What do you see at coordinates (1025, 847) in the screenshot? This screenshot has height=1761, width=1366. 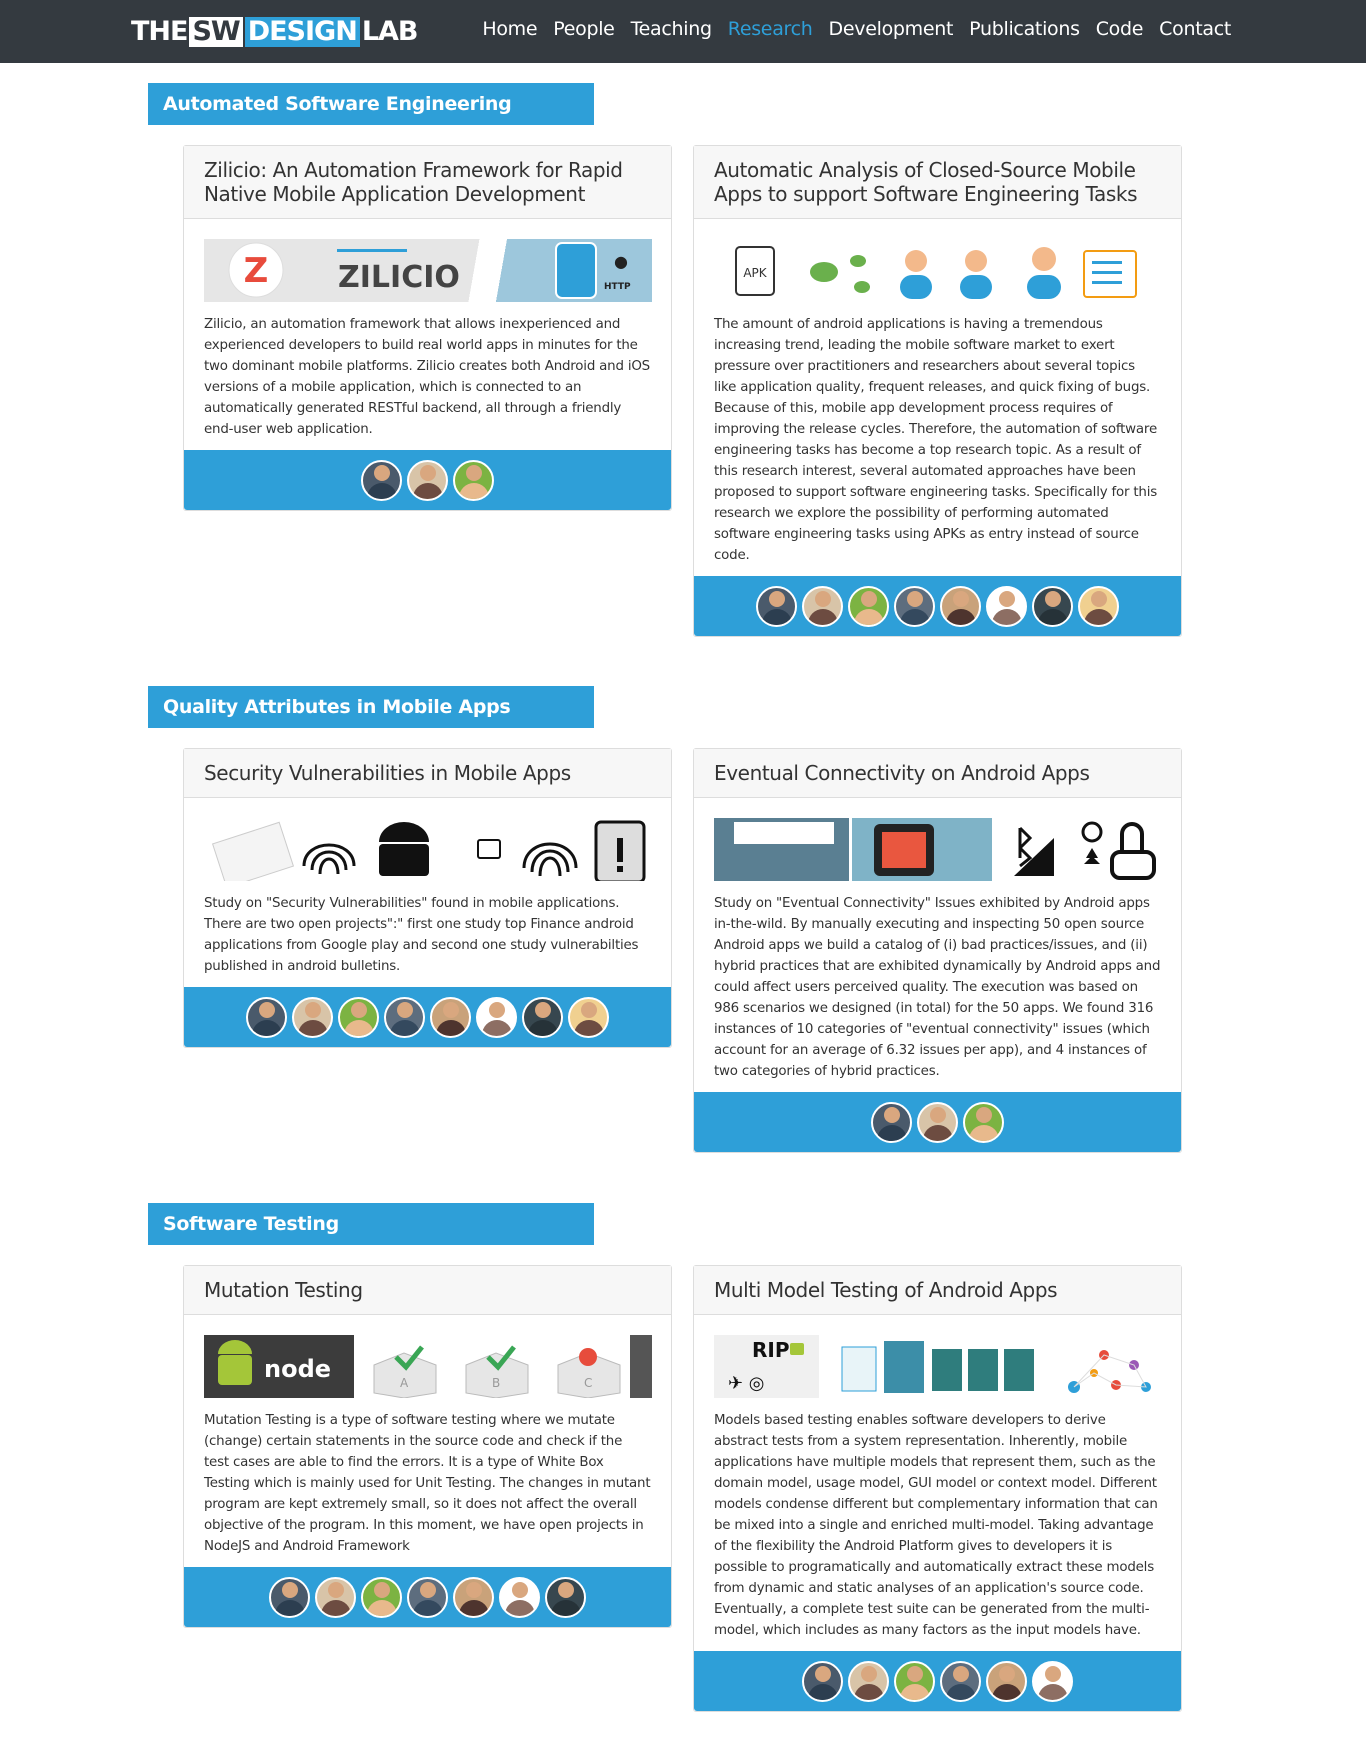 I see `bluetooth-icon` at bounding box center [1025, 847].